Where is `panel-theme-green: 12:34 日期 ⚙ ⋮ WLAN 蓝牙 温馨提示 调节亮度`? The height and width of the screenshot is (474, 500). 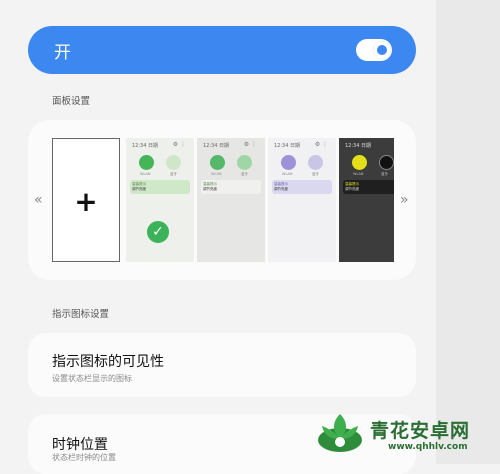 panel-theme-green: 12:34 日期 ⚙ ⋮ WLAN 蓝牙 温馨提示 调节亮度 is located at coordinates (160, 200).